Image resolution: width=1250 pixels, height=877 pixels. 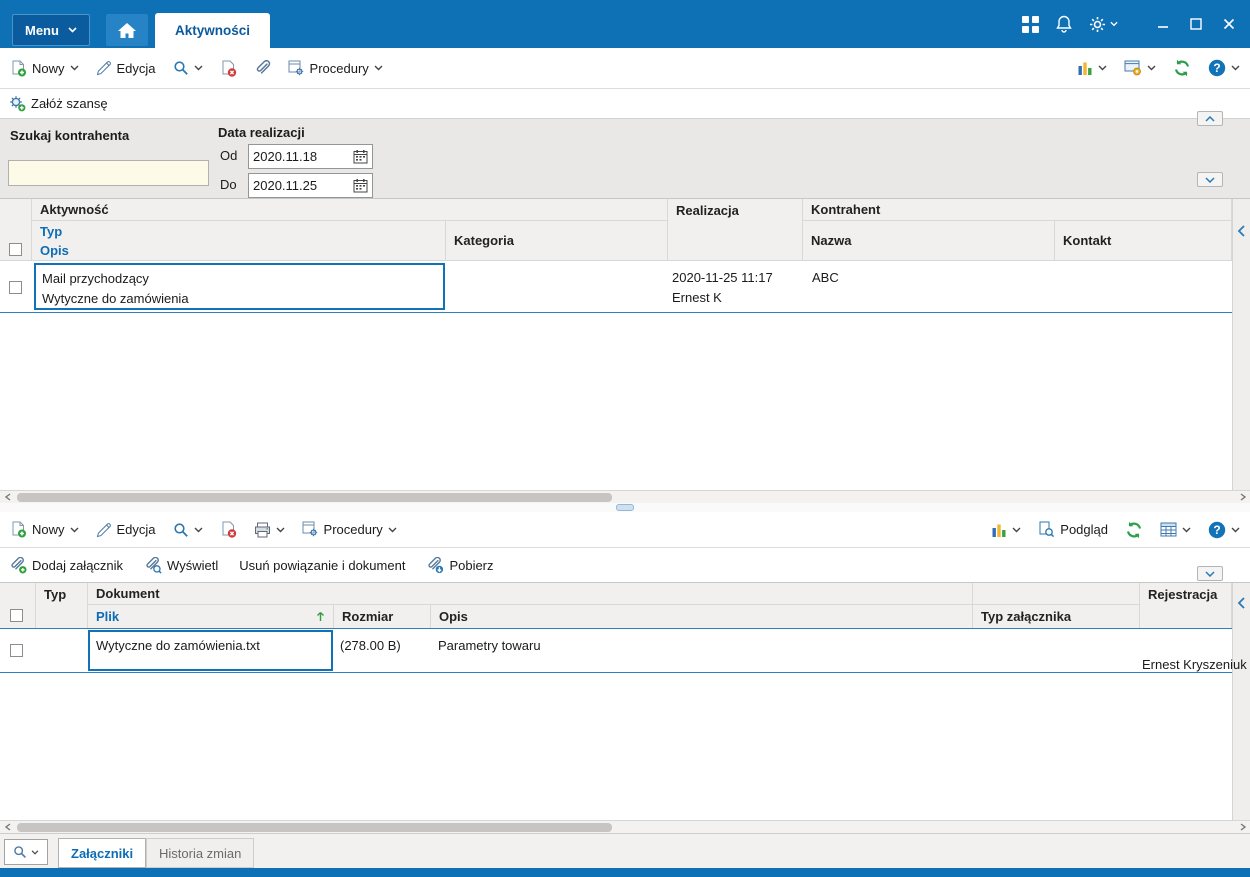 I want to click on date-to-field, so click(x=310, y=185).